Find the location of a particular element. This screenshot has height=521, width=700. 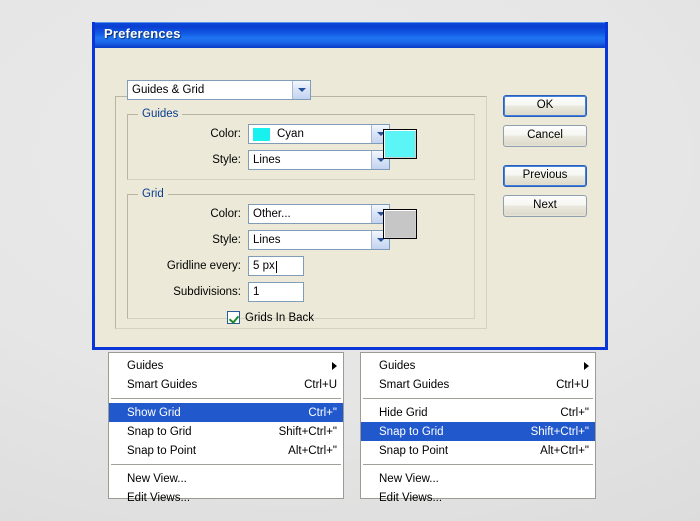

previous-button-label: Previous is located at coordinates (545, 175).